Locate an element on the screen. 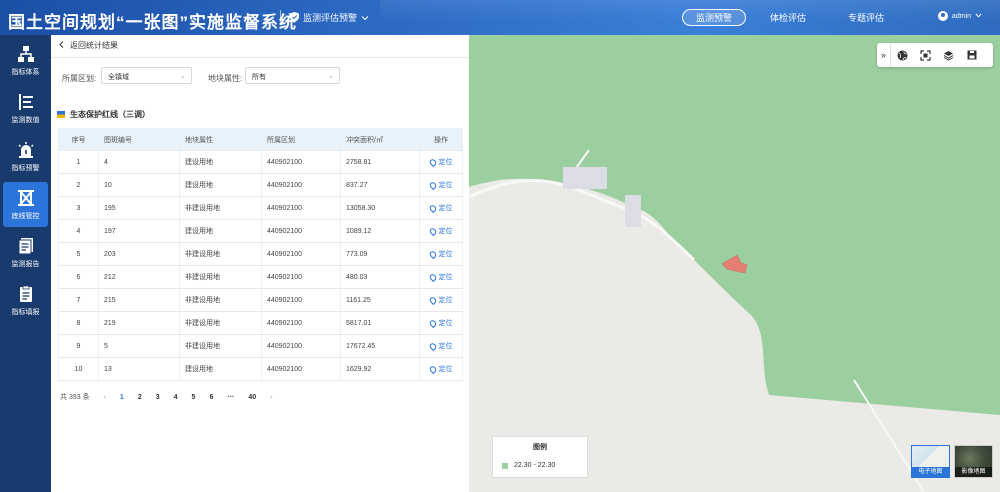 The image size is (1000, 492). chevron-left-icon is located at coordinates (61, 45).